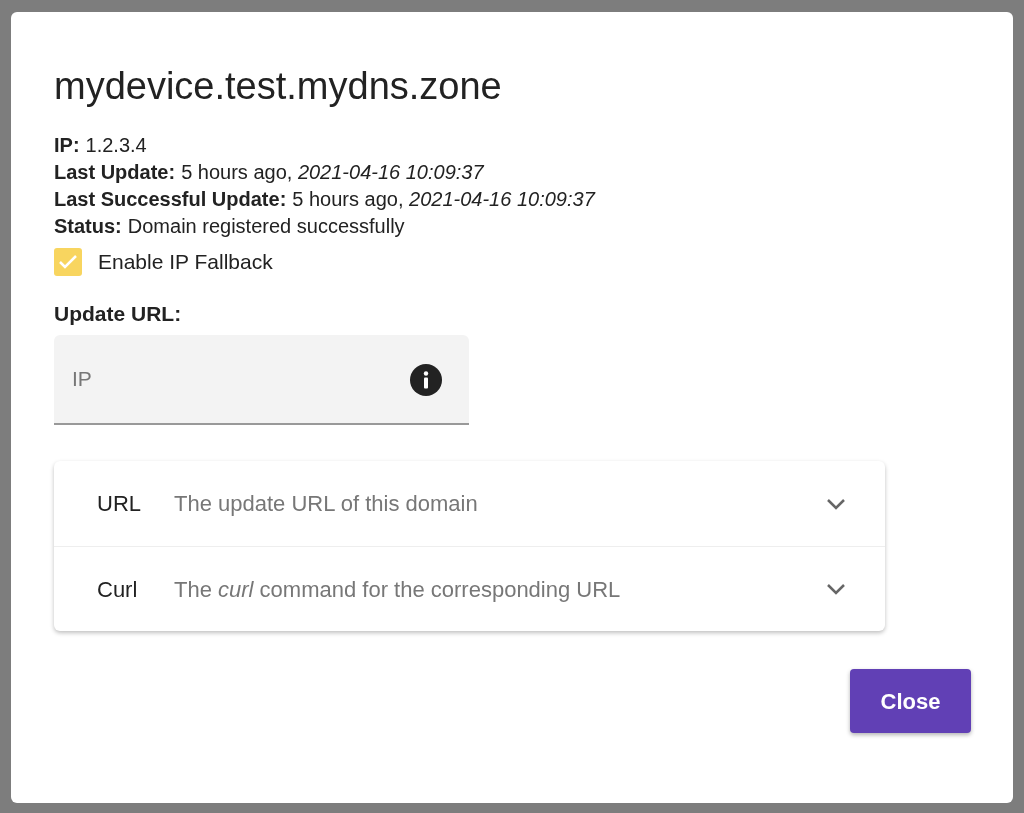 This screenshot has height=813, width=1024. I want to click on accordion-title: Curl, so click(118, 589).